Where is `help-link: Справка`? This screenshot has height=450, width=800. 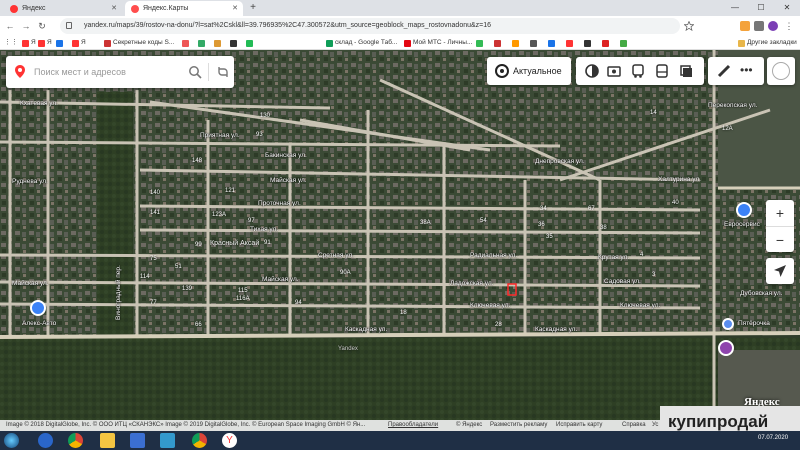 help-link: Справка is located at coordinates (634, 425).